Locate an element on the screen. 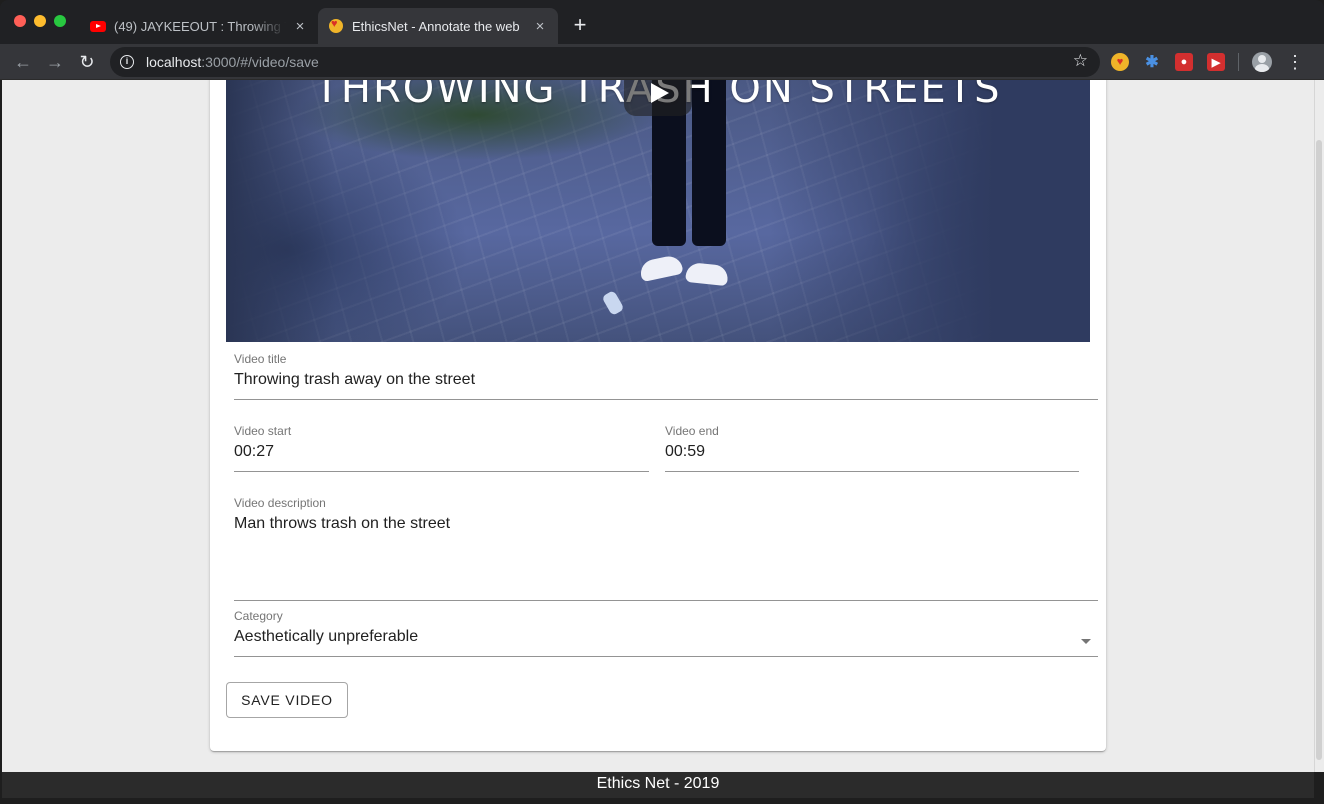 The height and width of the screenshot is (804, 1324). puzzle-extension-icon: ✱ is located at coordinates (1152, 62).